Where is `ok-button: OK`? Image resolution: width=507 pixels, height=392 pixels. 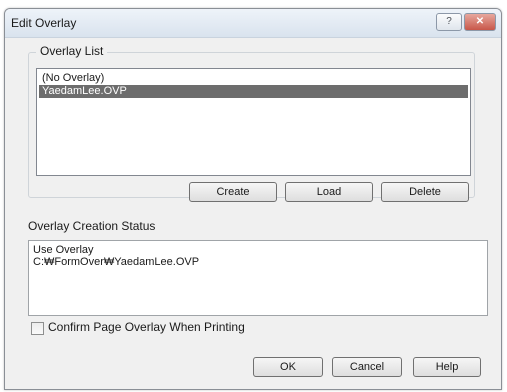
ok-button: OK is located at coordinates (288, 367).